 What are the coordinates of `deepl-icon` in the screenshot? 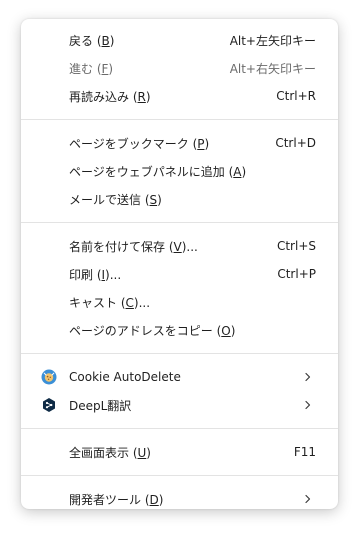 It's located at (49, 405).